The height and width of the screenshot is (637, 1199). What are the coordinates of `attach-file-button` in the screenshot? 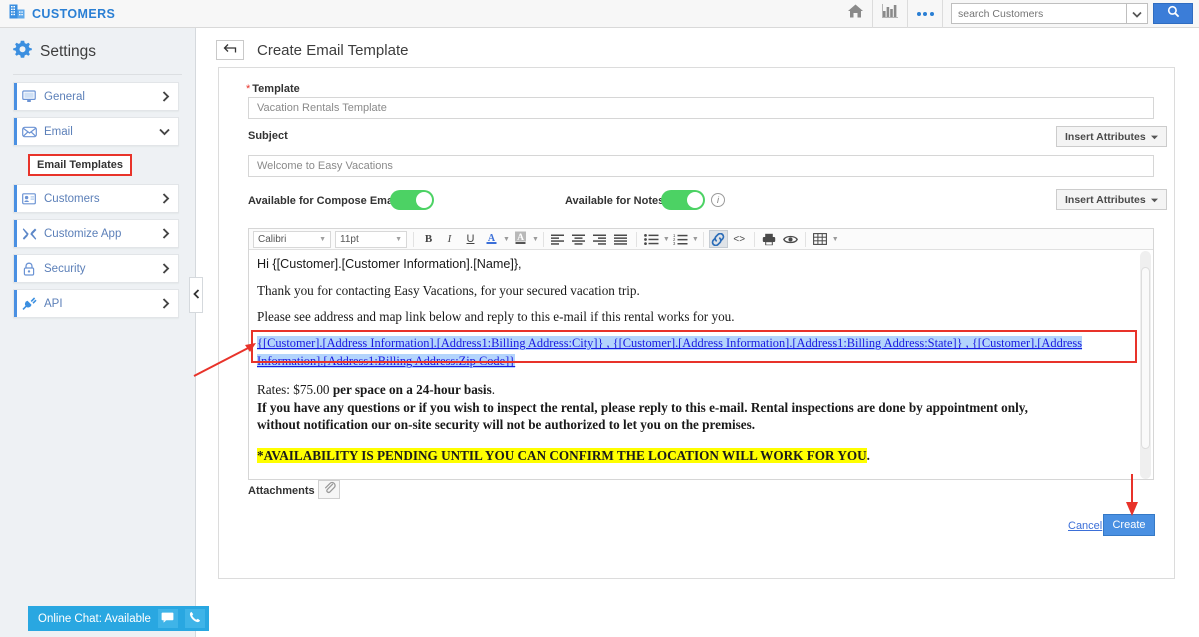 It's located at (329, 489).